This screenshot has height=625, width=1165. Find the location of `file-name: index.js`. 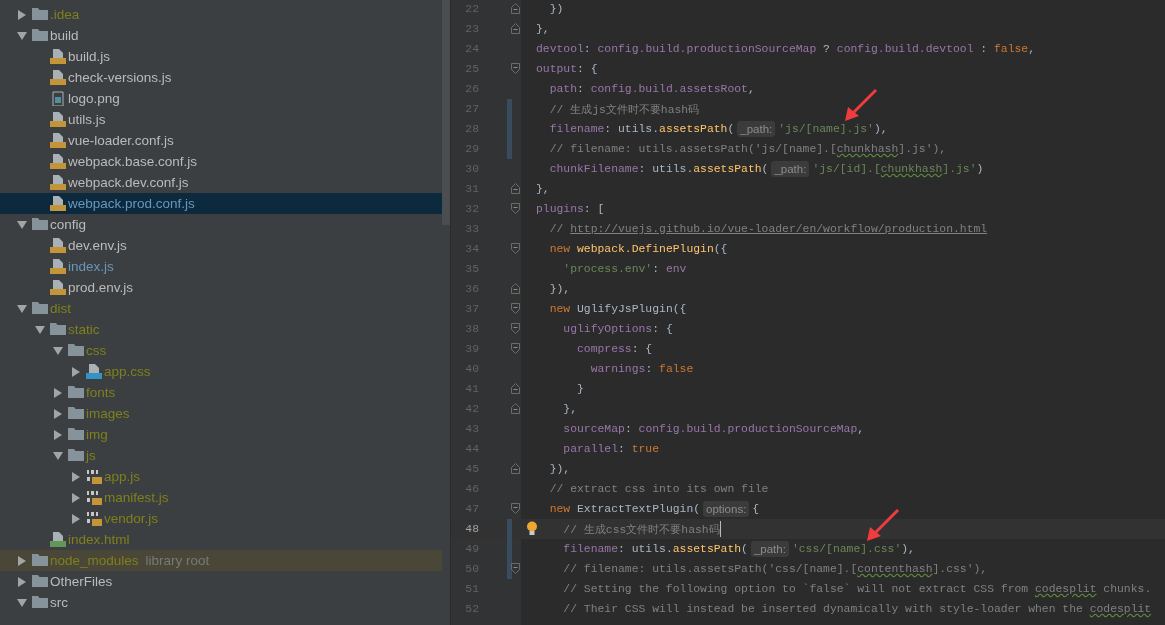

file-name: index.js is located at coordinates (91, 266).